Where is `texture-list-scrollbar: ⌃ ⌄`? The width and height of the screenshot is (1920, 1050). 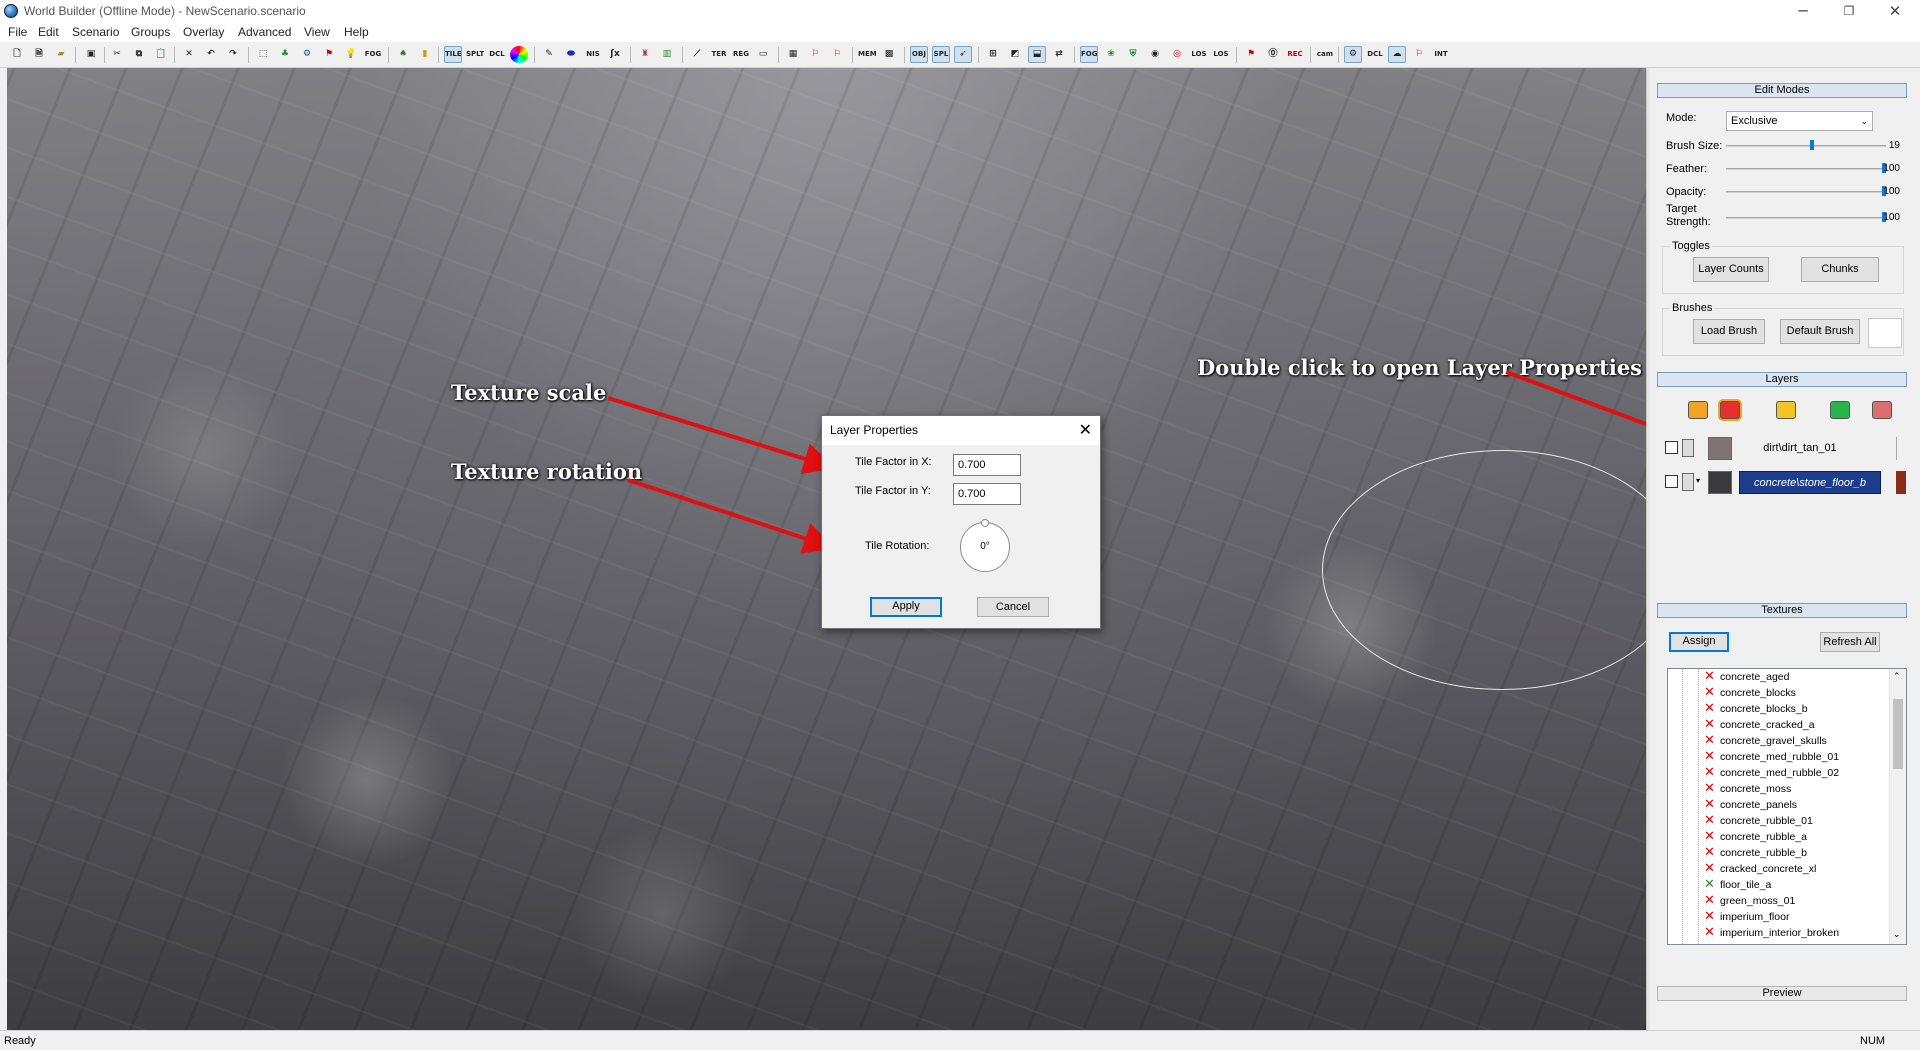 texture-list-scrollbar: ⌃ ⌄ is located at coordinates (1897, 806).